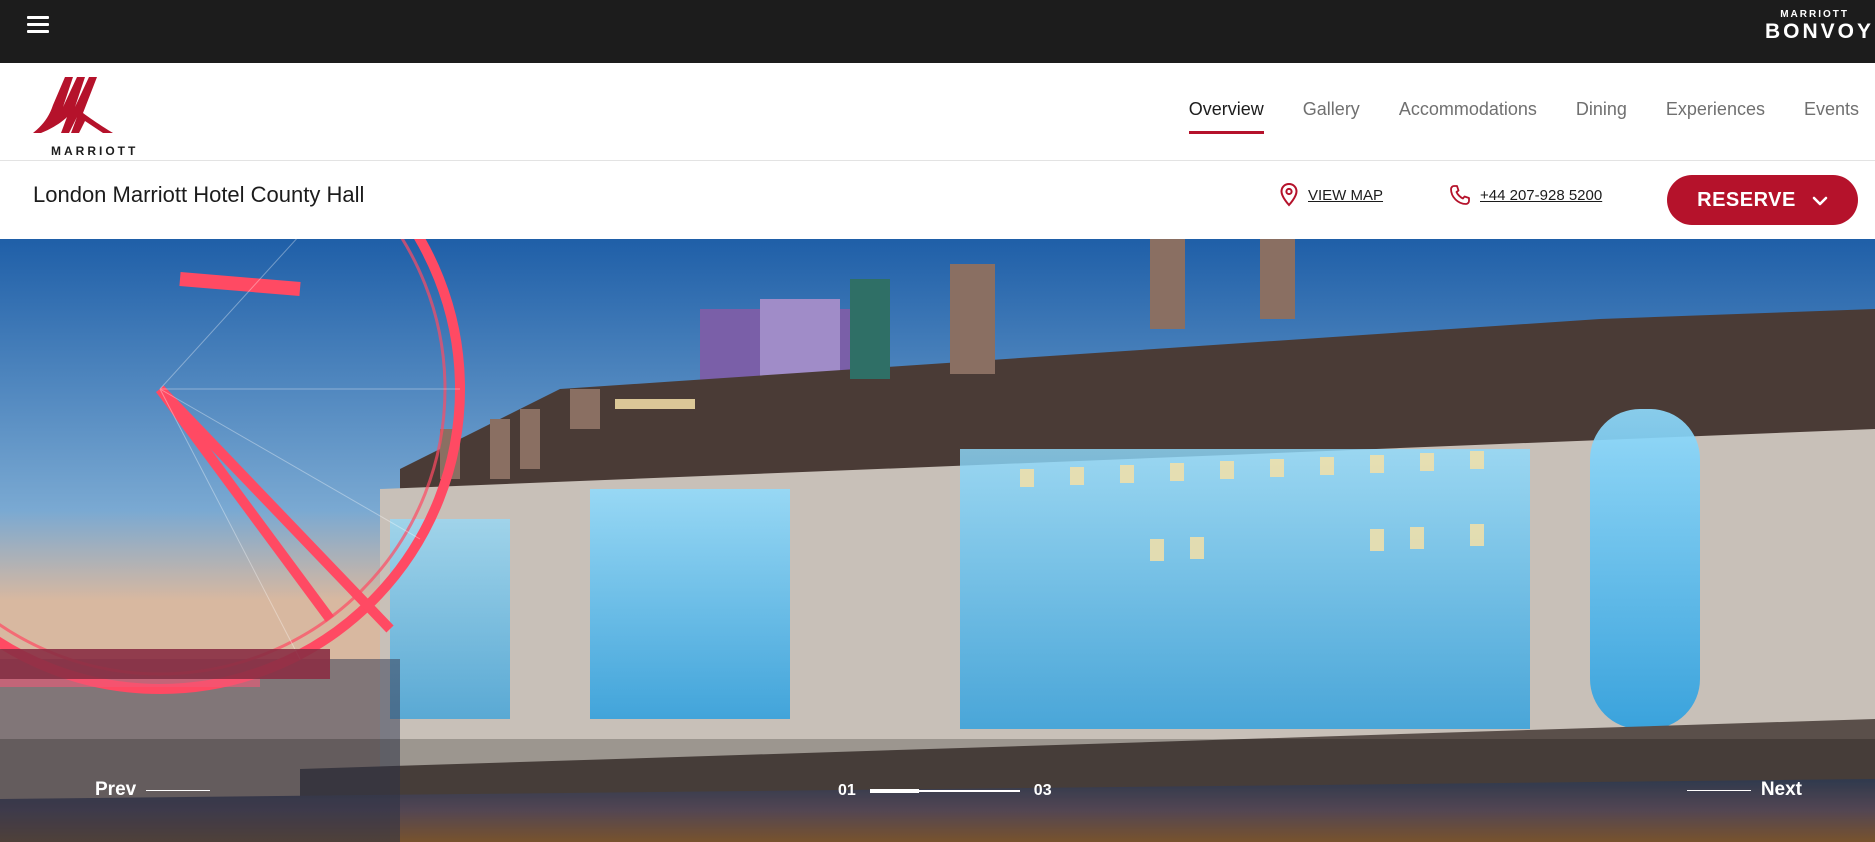  Describe the element at coordinates (1468, 112) in the screenshot. I see `tab-accommodations: Accommodations` at that location.